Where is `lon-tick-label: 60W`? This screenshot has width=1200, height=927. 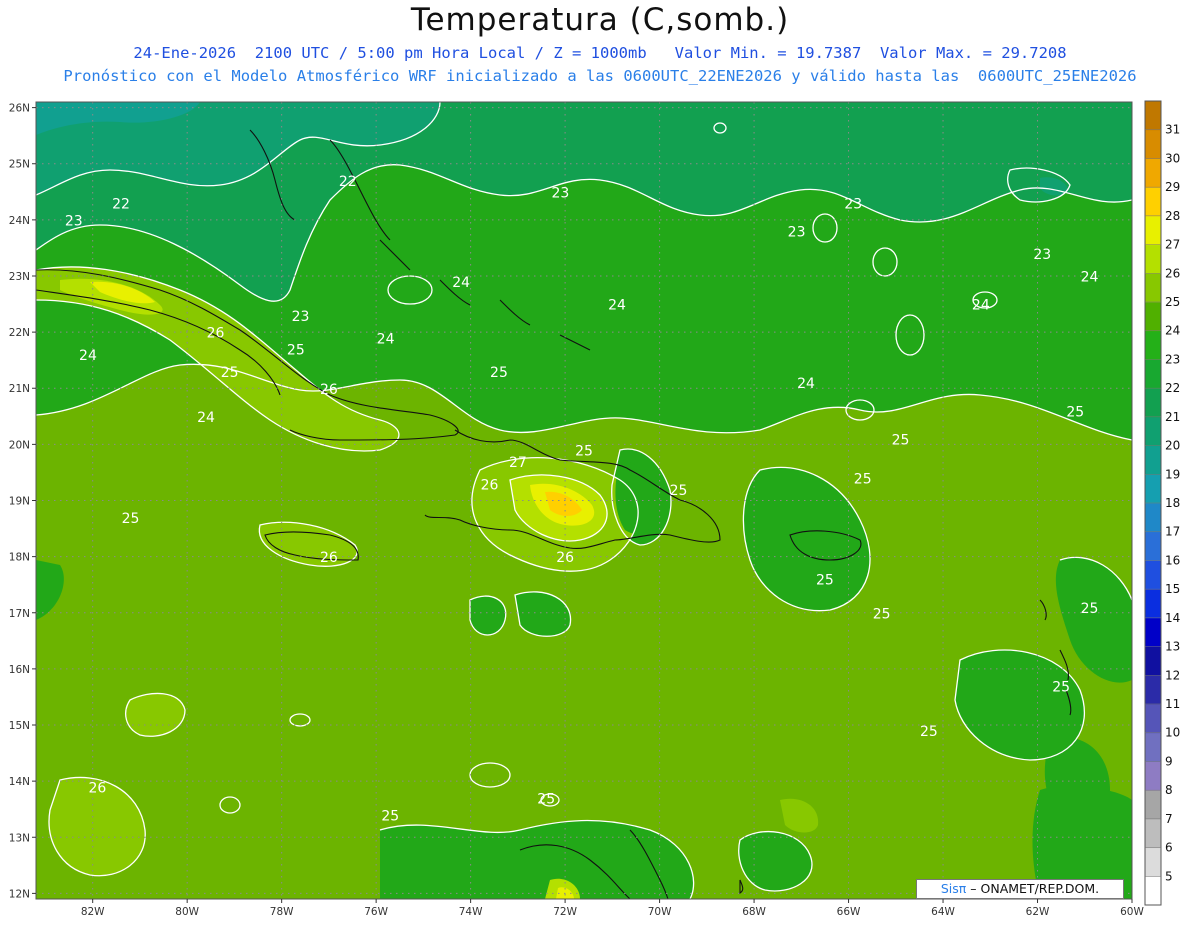 lon-tick-label: 60W is located at coordinates (1132, 912).